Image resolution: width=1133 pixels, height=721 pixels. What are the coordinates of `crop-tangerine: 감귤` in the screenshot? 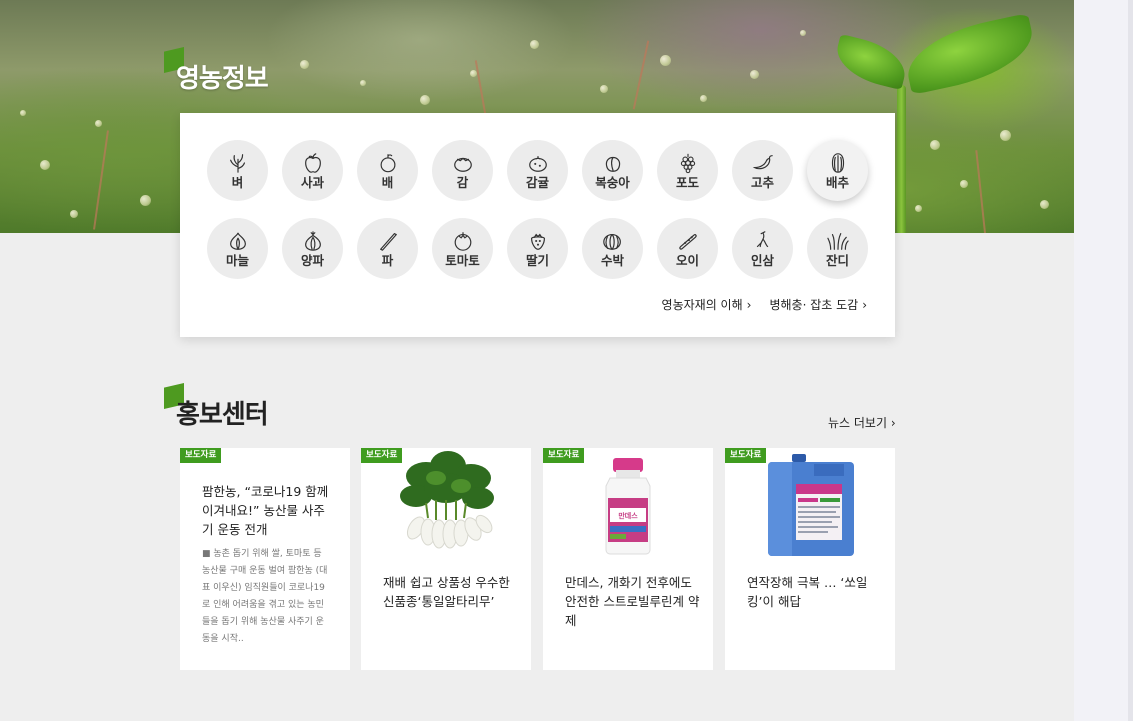 It's located at (537, 170).